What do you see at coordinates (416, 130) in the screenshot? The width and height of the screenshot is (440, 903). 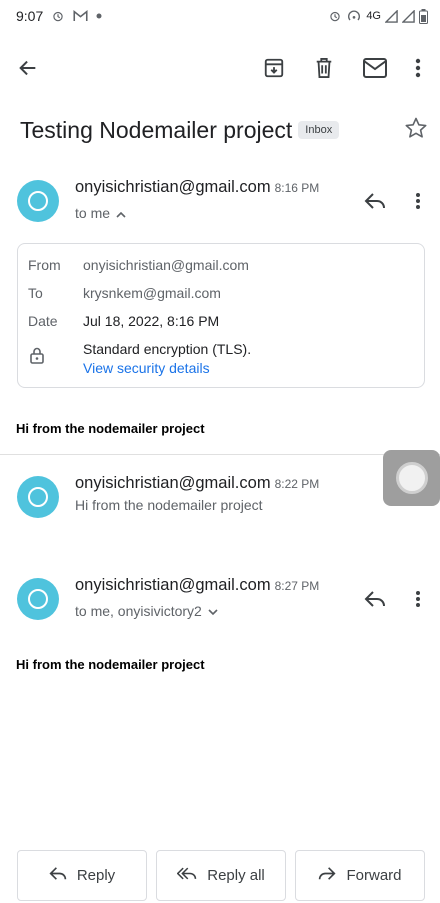 I see `star-icon` at bounding box center [416, 130].